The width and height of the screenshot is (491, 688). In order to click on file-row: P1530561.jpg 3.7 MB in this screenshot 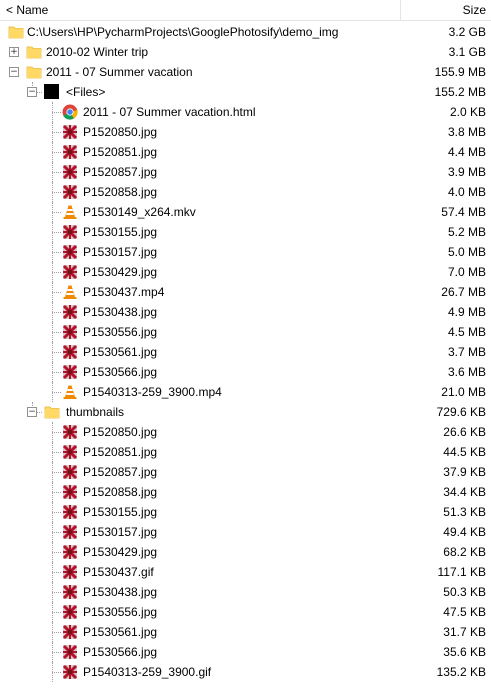, I will do `click(245, 352)`.